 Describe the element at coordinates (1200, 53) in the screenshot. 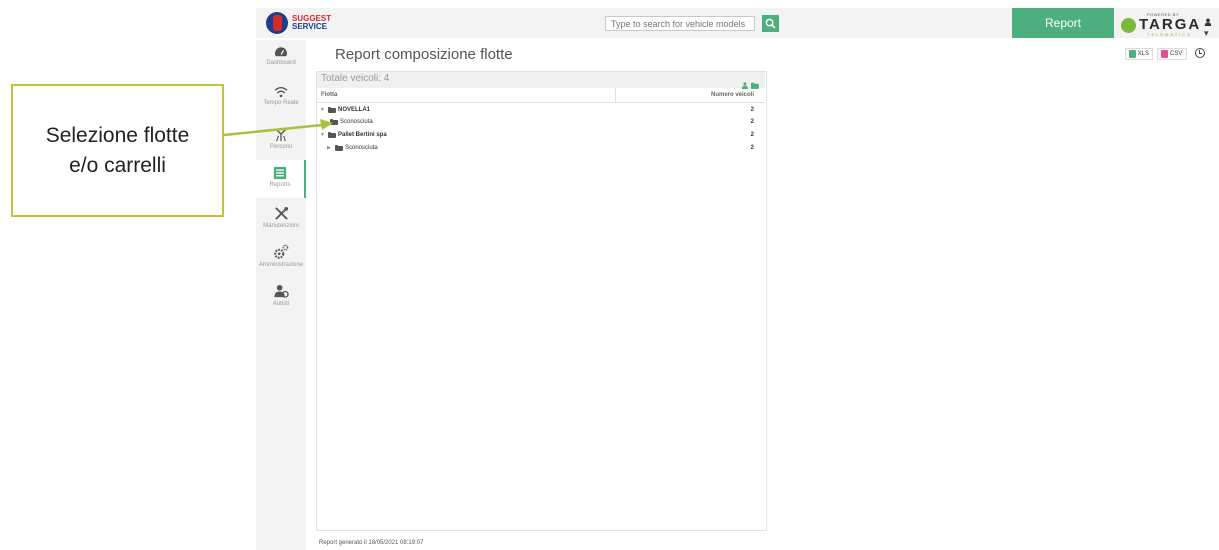

I see `history-clock-icon` at that location.